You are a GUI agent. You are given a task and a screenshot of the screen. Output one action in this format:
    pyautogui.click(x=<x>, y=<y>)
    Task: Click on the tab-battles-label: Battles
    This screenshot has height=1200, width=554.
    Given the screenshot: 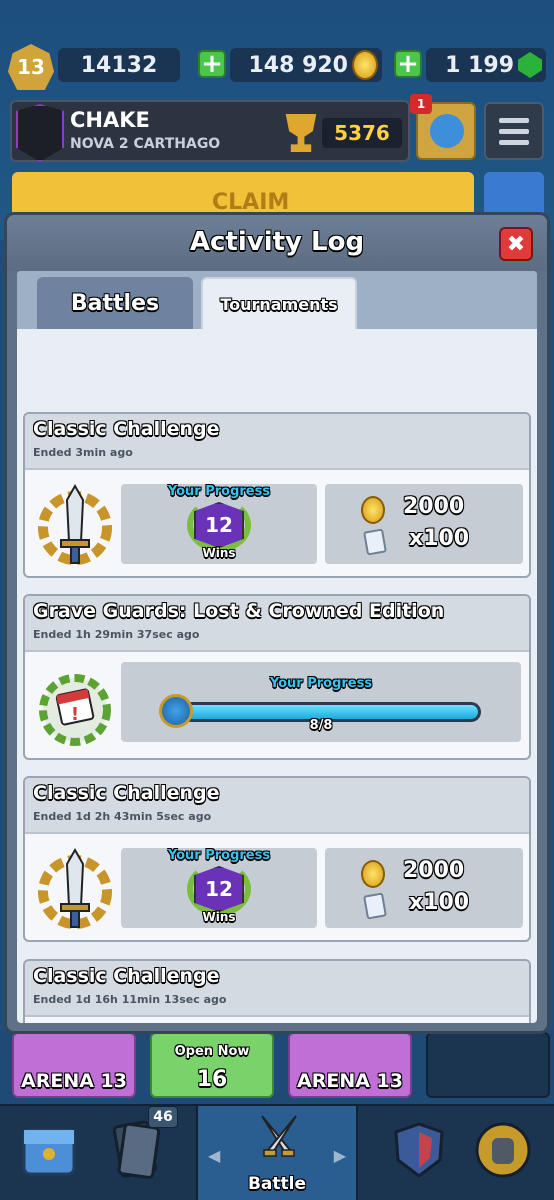 What is the action you would take?
    pyautogui.click(x=115, y=303)
    